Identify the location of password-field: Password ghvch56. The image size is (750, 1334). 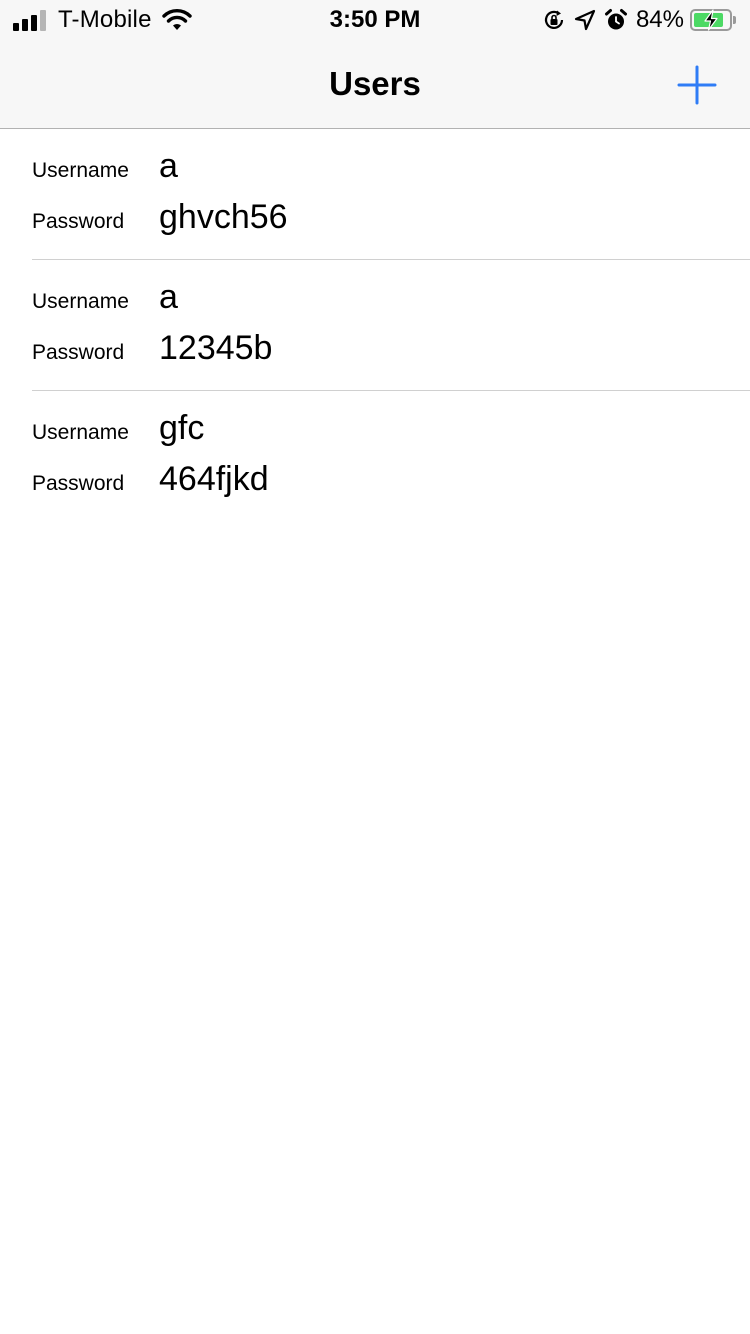
(160, 217).